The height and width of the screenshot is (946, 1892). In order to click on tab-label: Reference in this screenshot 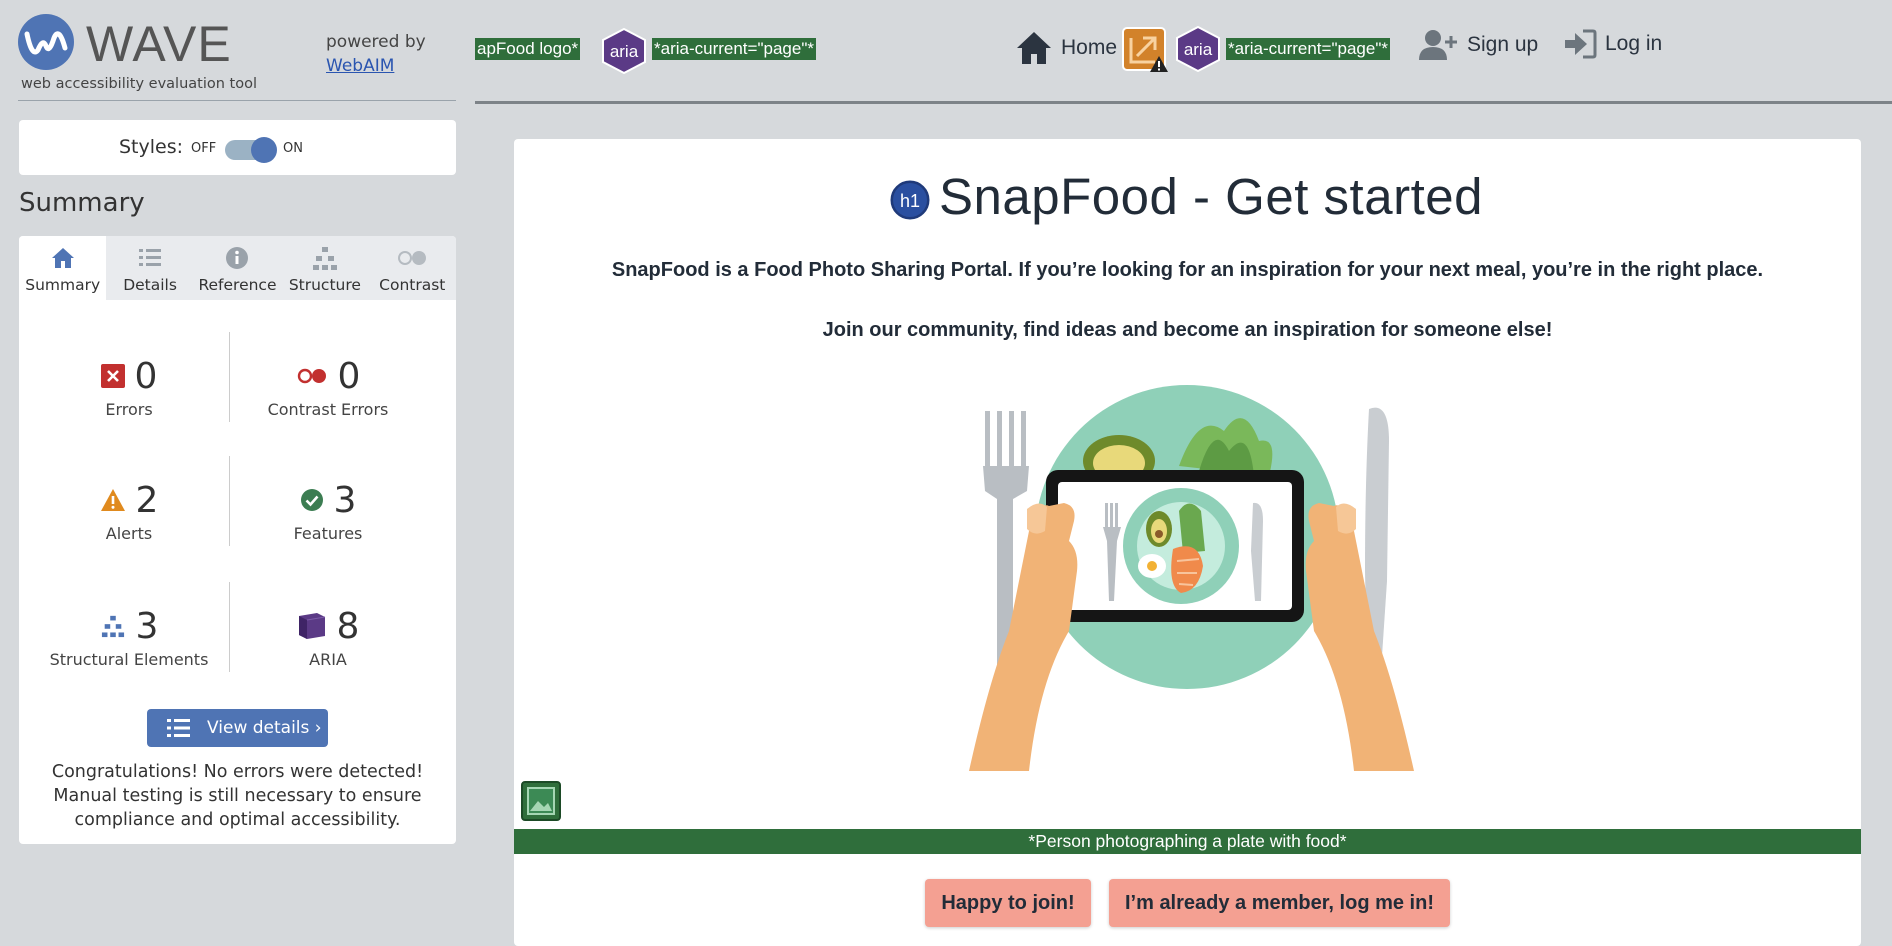, I will do `click(237, 285)`.